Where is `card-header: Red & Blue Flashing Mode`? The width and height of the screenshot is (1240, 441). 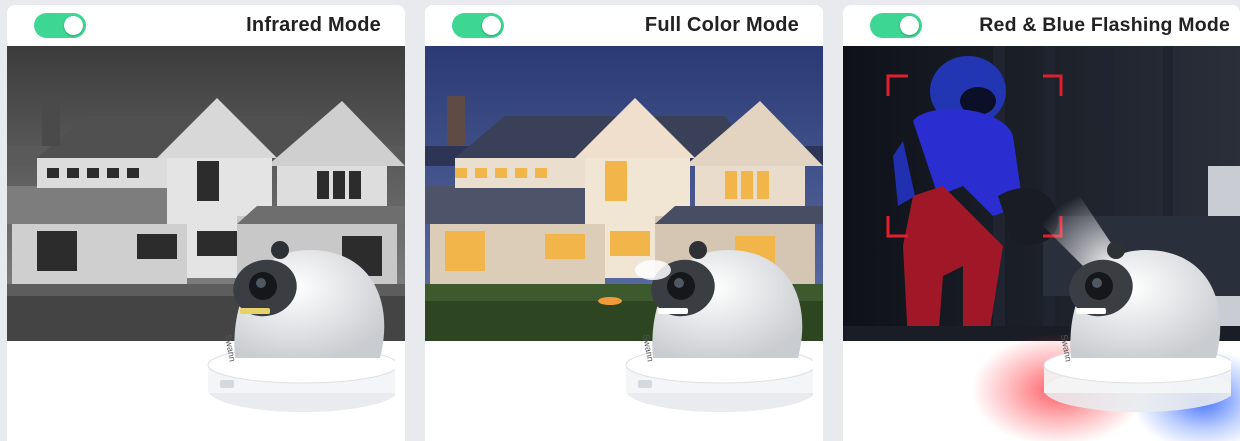
card-header: Red & Blue Flashing Mode is located at coordinates (1041, 25).